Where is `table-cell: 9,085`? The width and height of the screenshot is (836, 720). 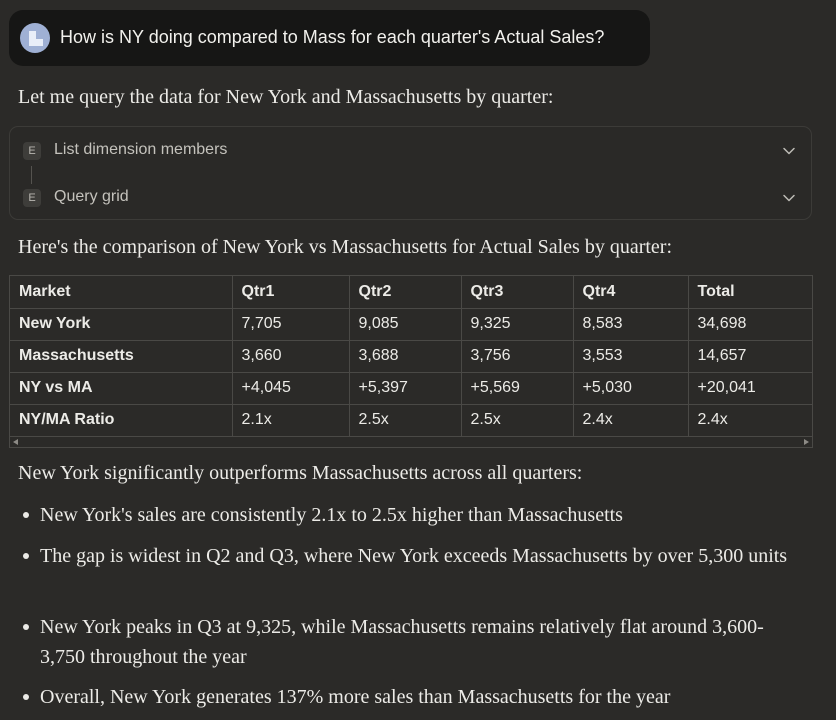 table-cell: 9,085 is located at coordinates (405, 324).